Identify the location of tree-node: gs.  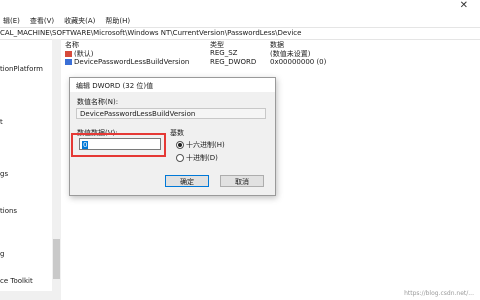
(4, 174).